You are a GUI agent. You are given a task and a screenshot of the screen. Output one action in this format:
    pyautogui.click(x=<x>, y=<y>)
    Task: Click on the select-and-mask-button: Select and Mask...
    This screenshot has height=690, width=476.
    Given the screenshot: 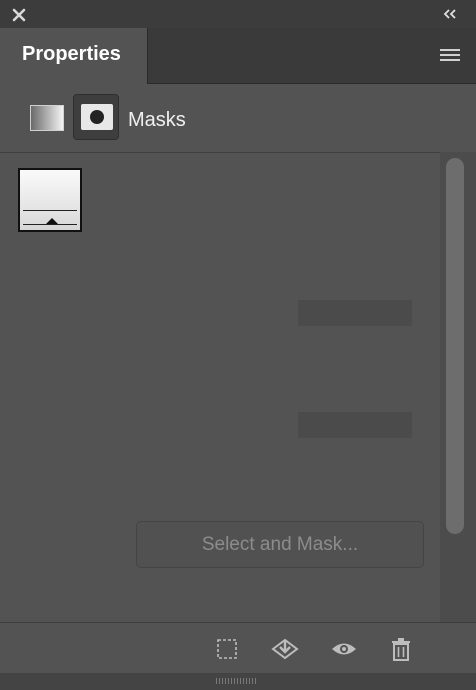 What is the action you would take?
    pyautogui.click(x=280, y=544)
    